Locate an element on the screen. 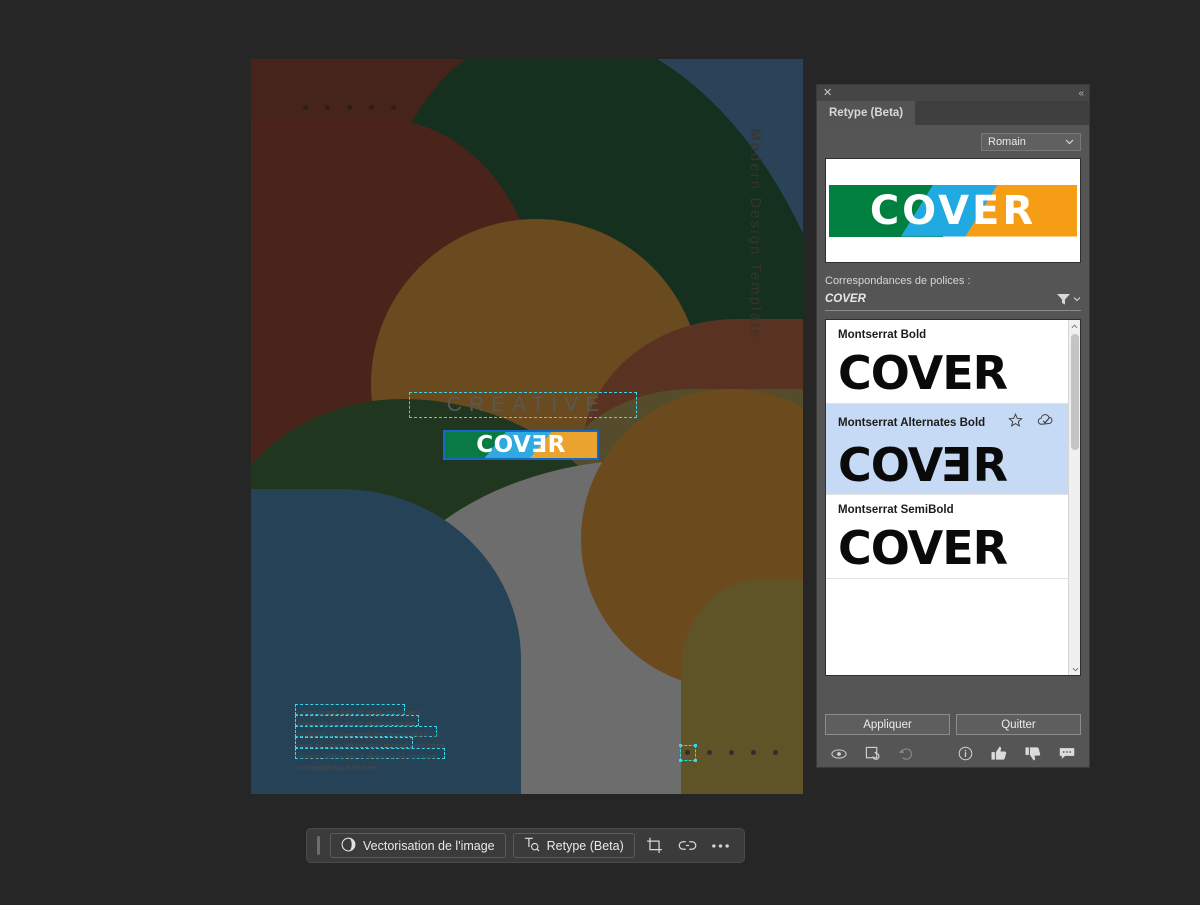 This screenshot has height=905, width=1200. tab-retype-beta: Retype (Beta) is located at coordinates (866, 113).